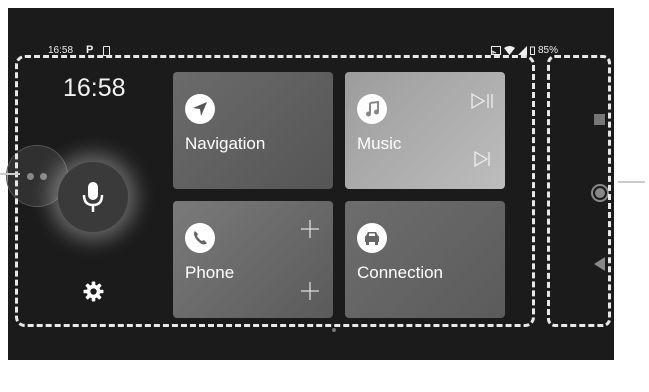 Image resolution: width=649 pixels, height=392 pixels. I want to click on page-indicator, so click(334, 330).